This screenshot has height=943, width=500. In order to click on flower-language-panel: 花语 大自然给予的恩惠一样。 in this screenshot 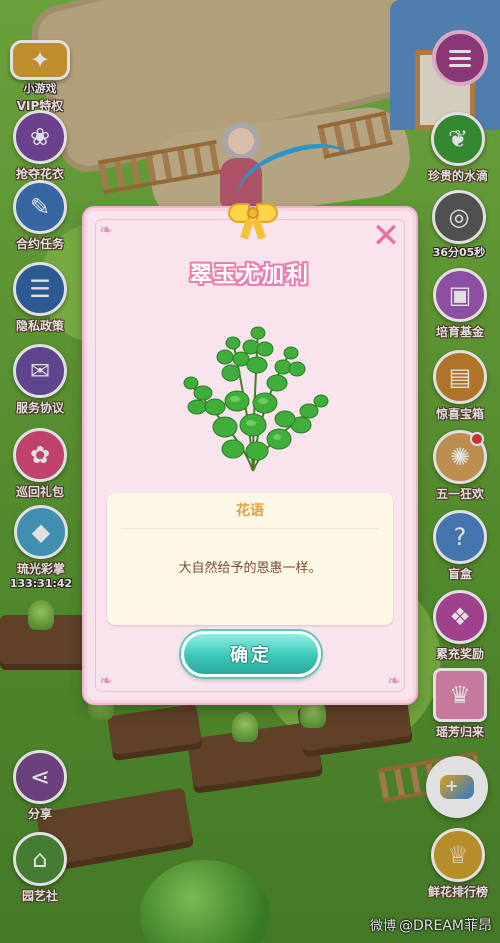, I will do `click(250, 559)`.